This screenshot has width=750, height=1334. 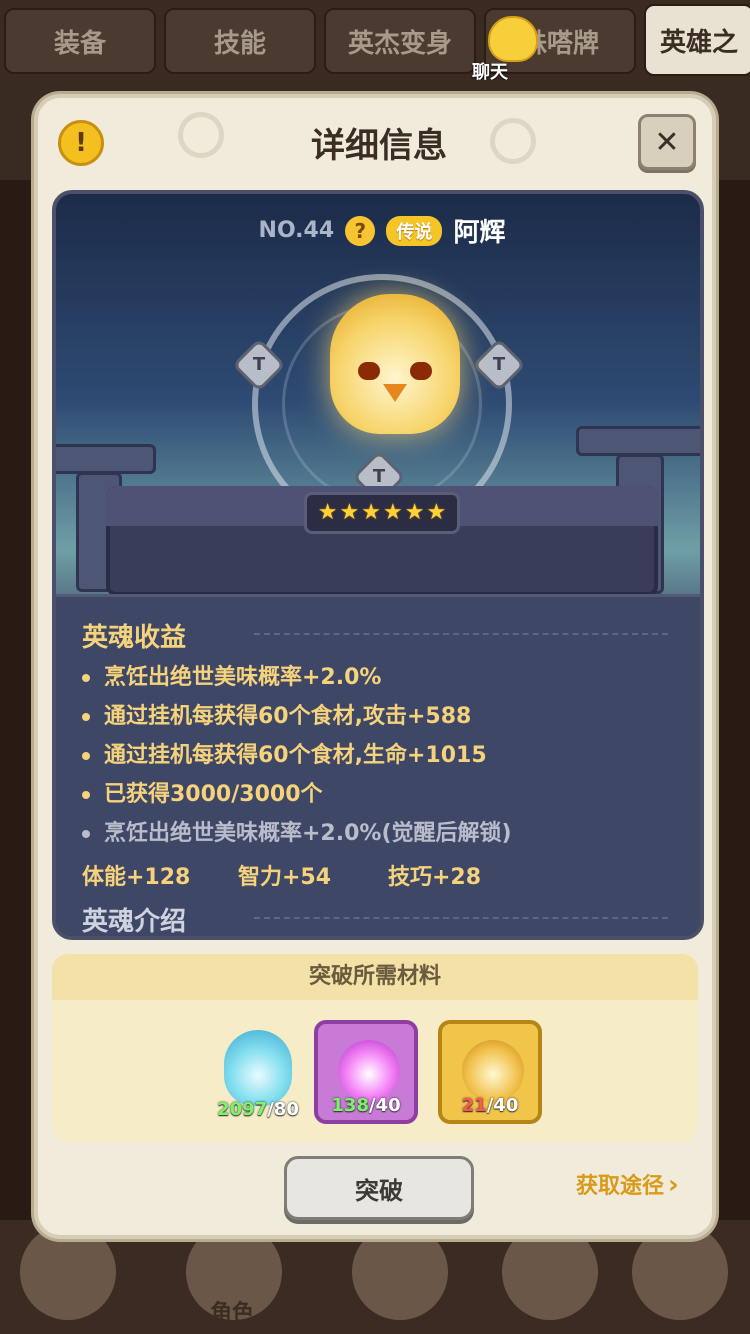 What do you see at coordinates (414, 230) in the screenshot?
I see `rarity-badge: 传说` at bounding box center [414, 230].